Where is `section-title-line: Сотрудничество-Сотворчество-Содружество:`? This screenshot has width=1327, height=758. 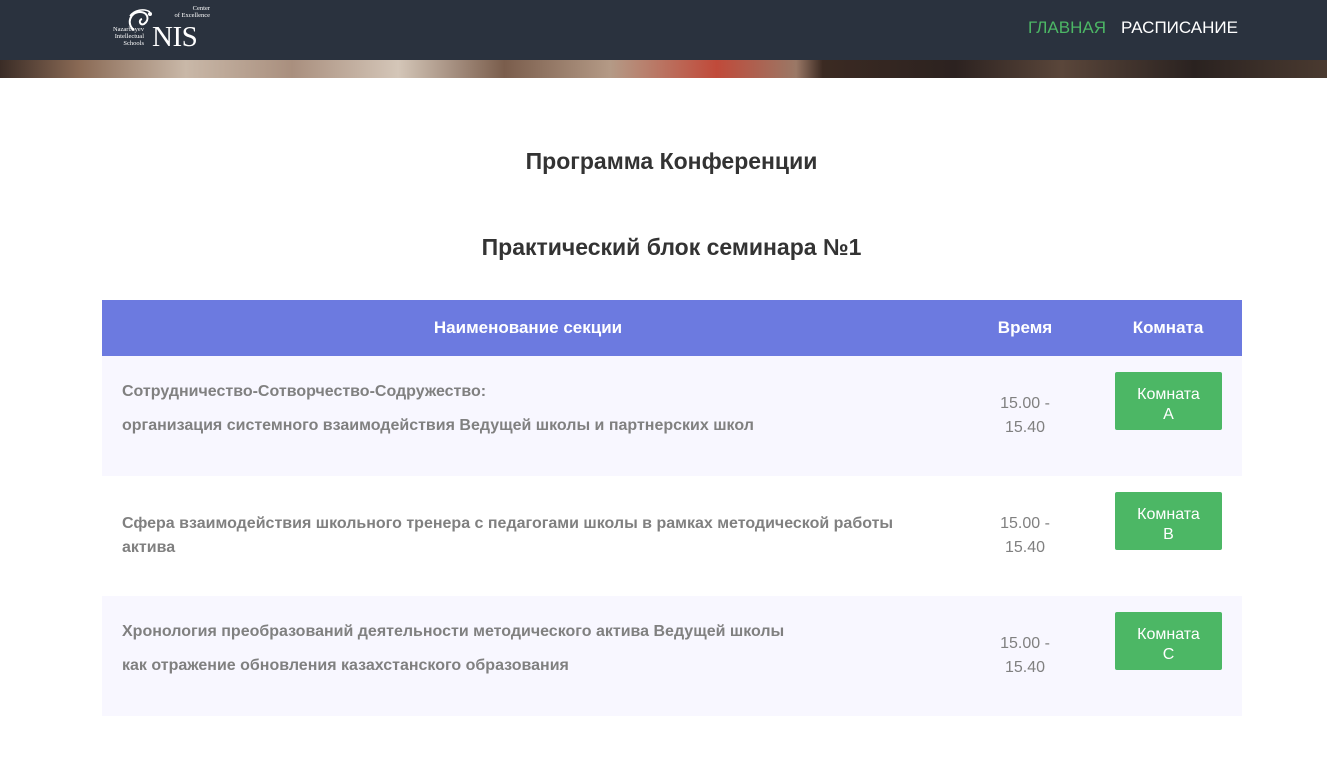 section-title-line: Сотрудничество-Сотворчество-Содружество: is located at coordinates (304, 391).